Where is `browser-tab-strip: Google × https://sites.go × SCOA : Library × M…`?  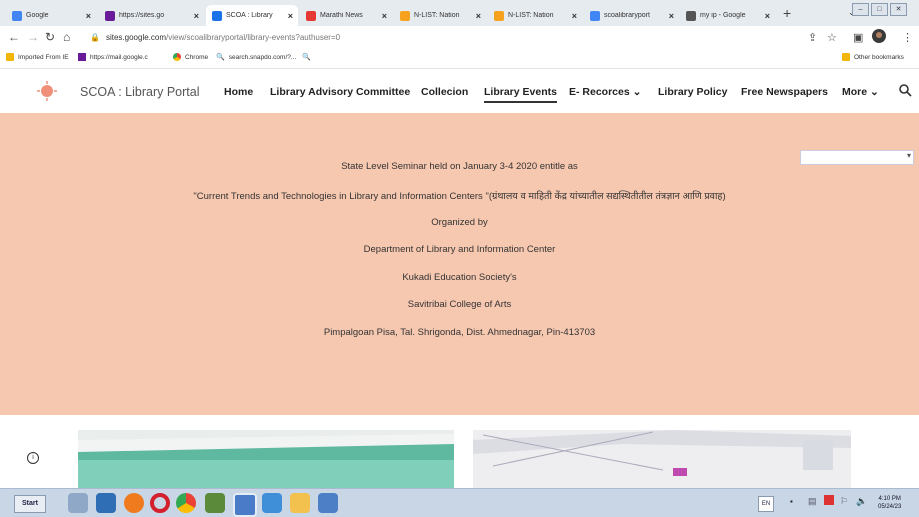
browser-tab-strip: Google × https://sites.go × SCOA : Library × M… is located at coordinates (459, 13).